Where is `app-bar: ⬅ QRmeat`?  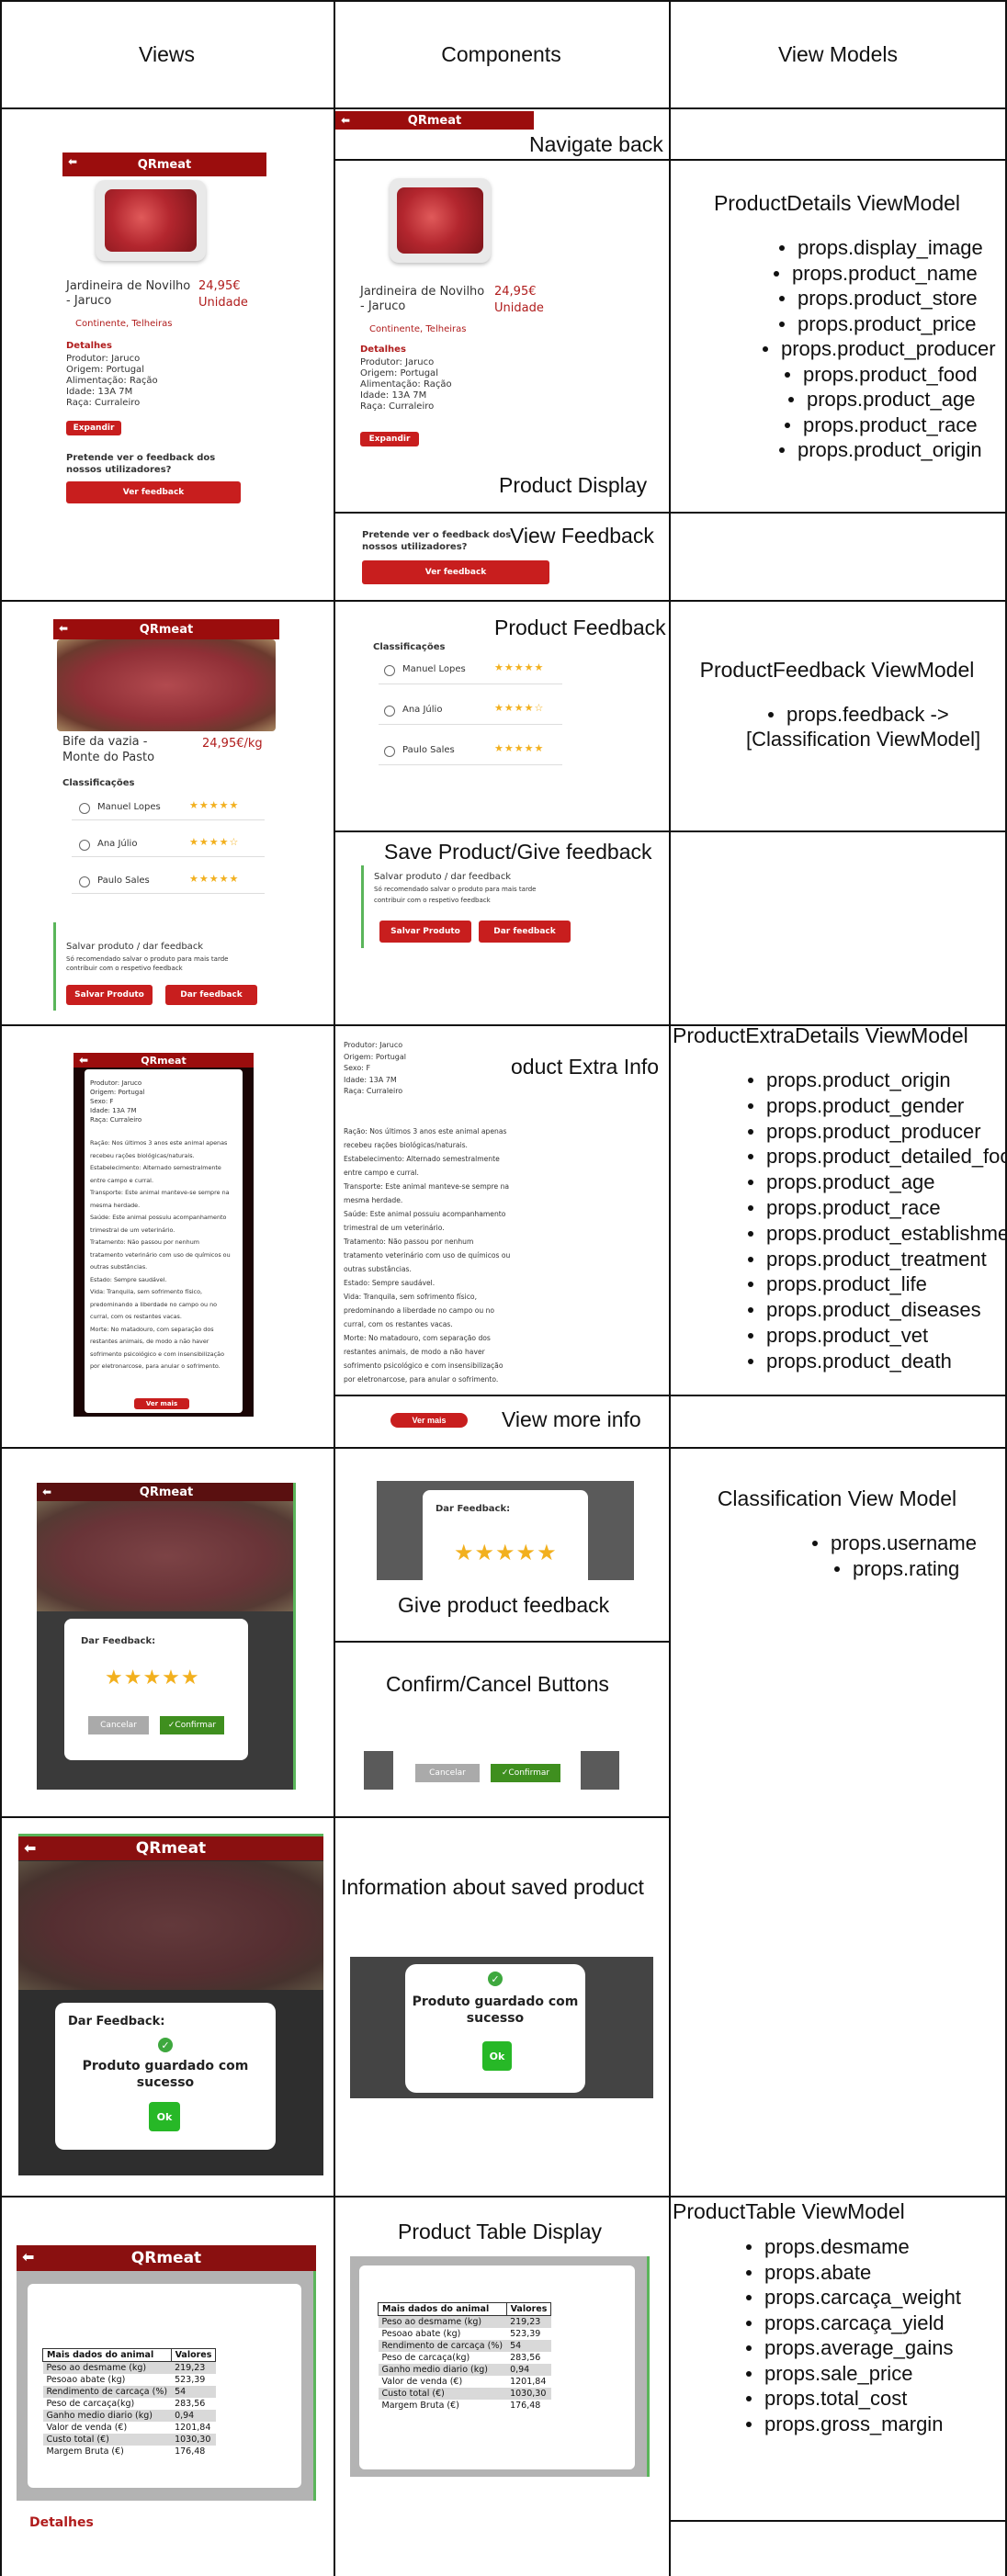 app-bar: ⬅ QRmeat is located at coordinates (166, 1492).